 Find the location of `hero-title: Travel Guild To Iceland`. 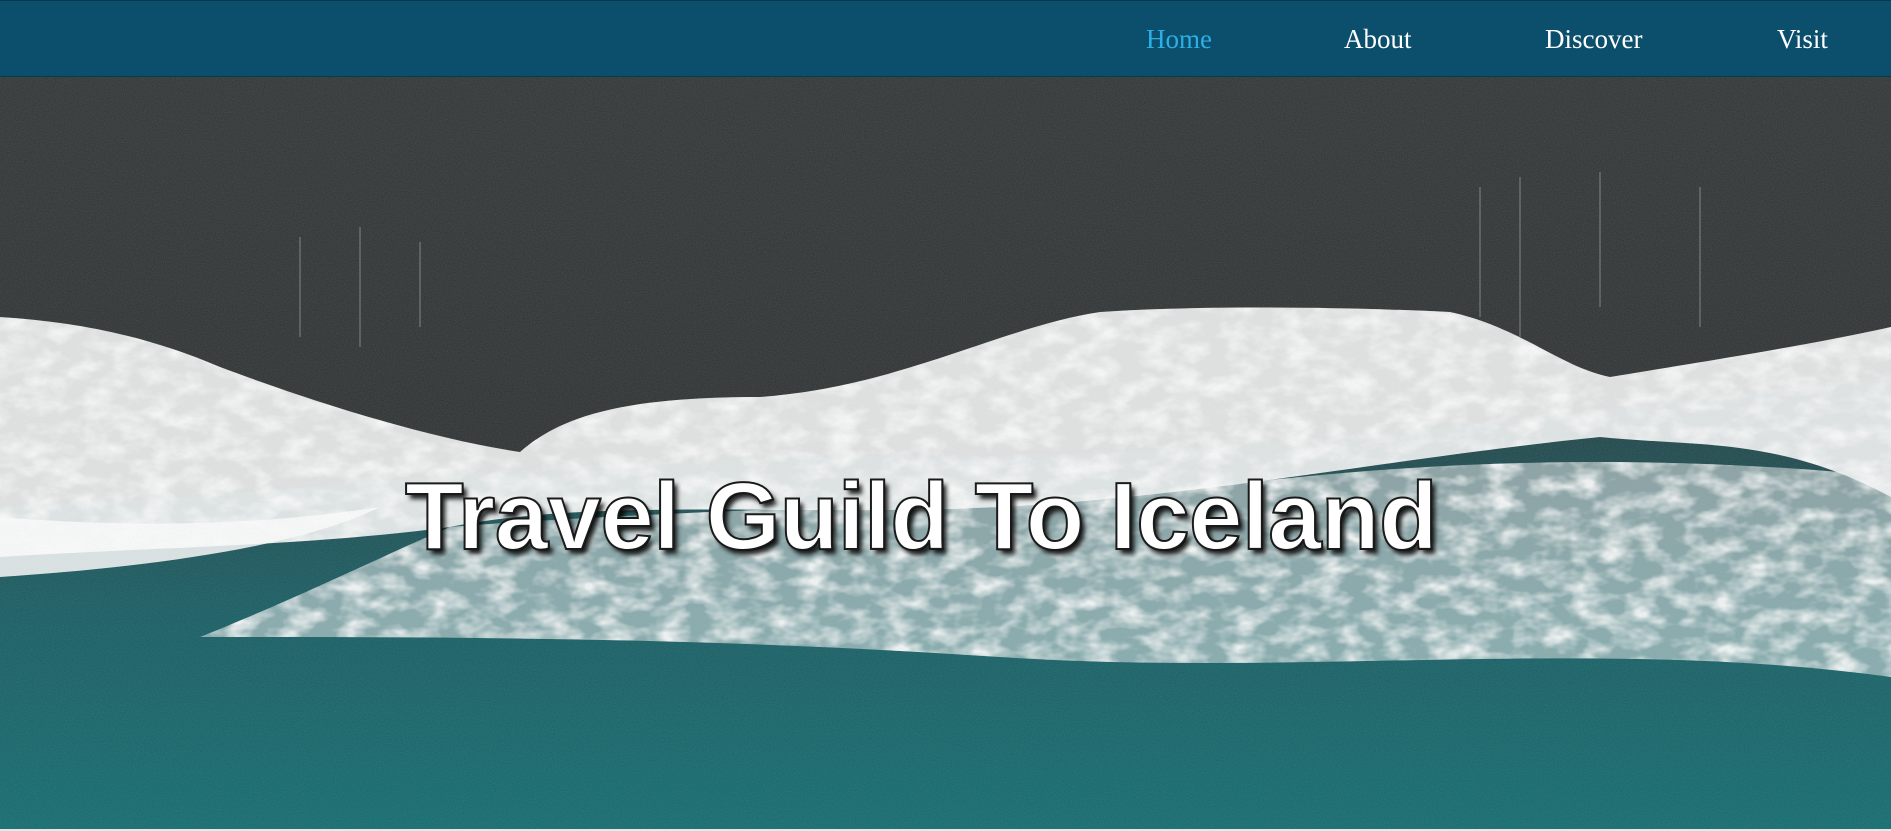

hero-title: Travel Guild To Iceland is located at coordinates (921, 516).